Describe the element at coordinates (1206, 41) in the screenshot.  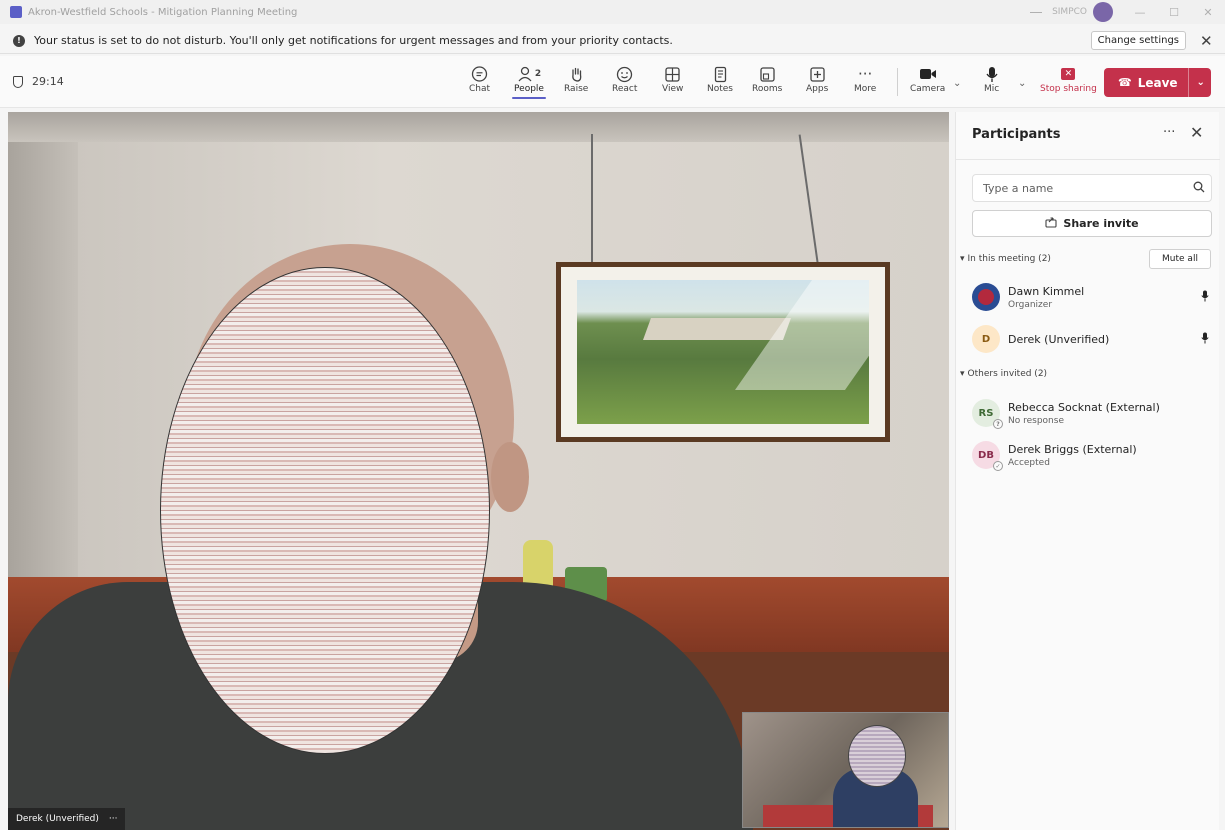
I see `banner-close-icon: ✕` at that location.